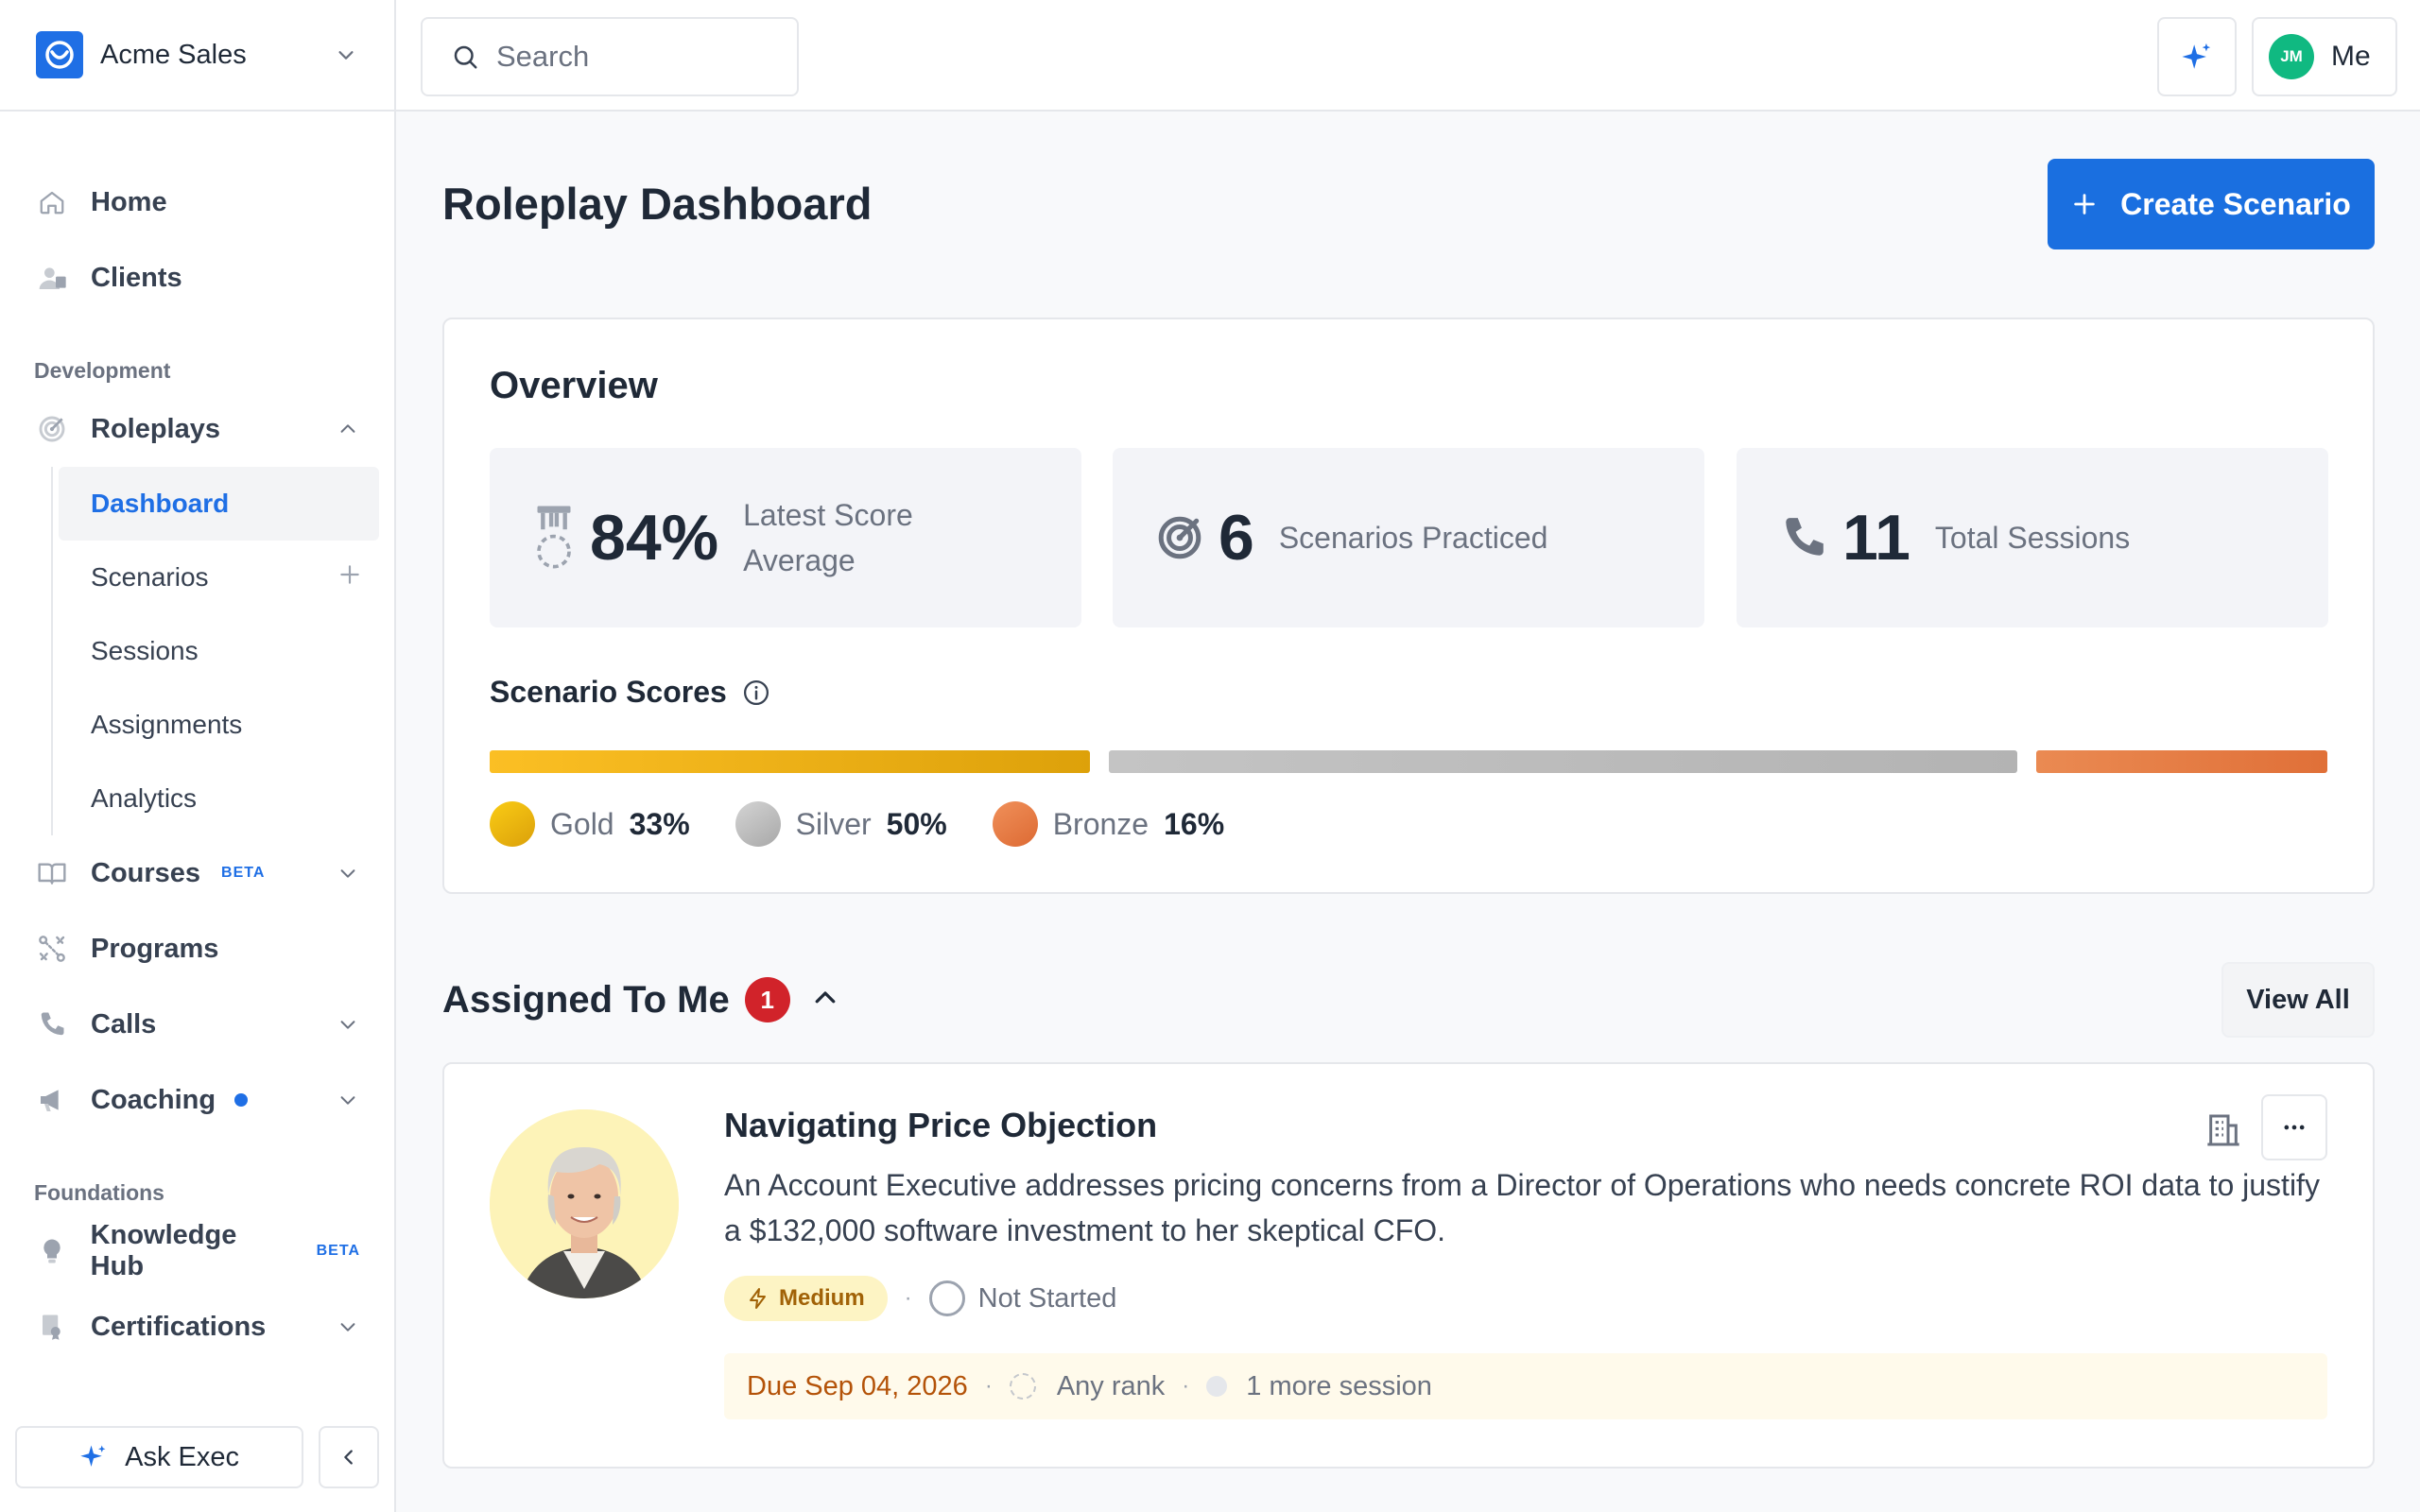  What do you see at coordinates (226, 725) in the screenshot?
I see `sidebar-item-assignments: Assignments` at bounding box center [226, 725].